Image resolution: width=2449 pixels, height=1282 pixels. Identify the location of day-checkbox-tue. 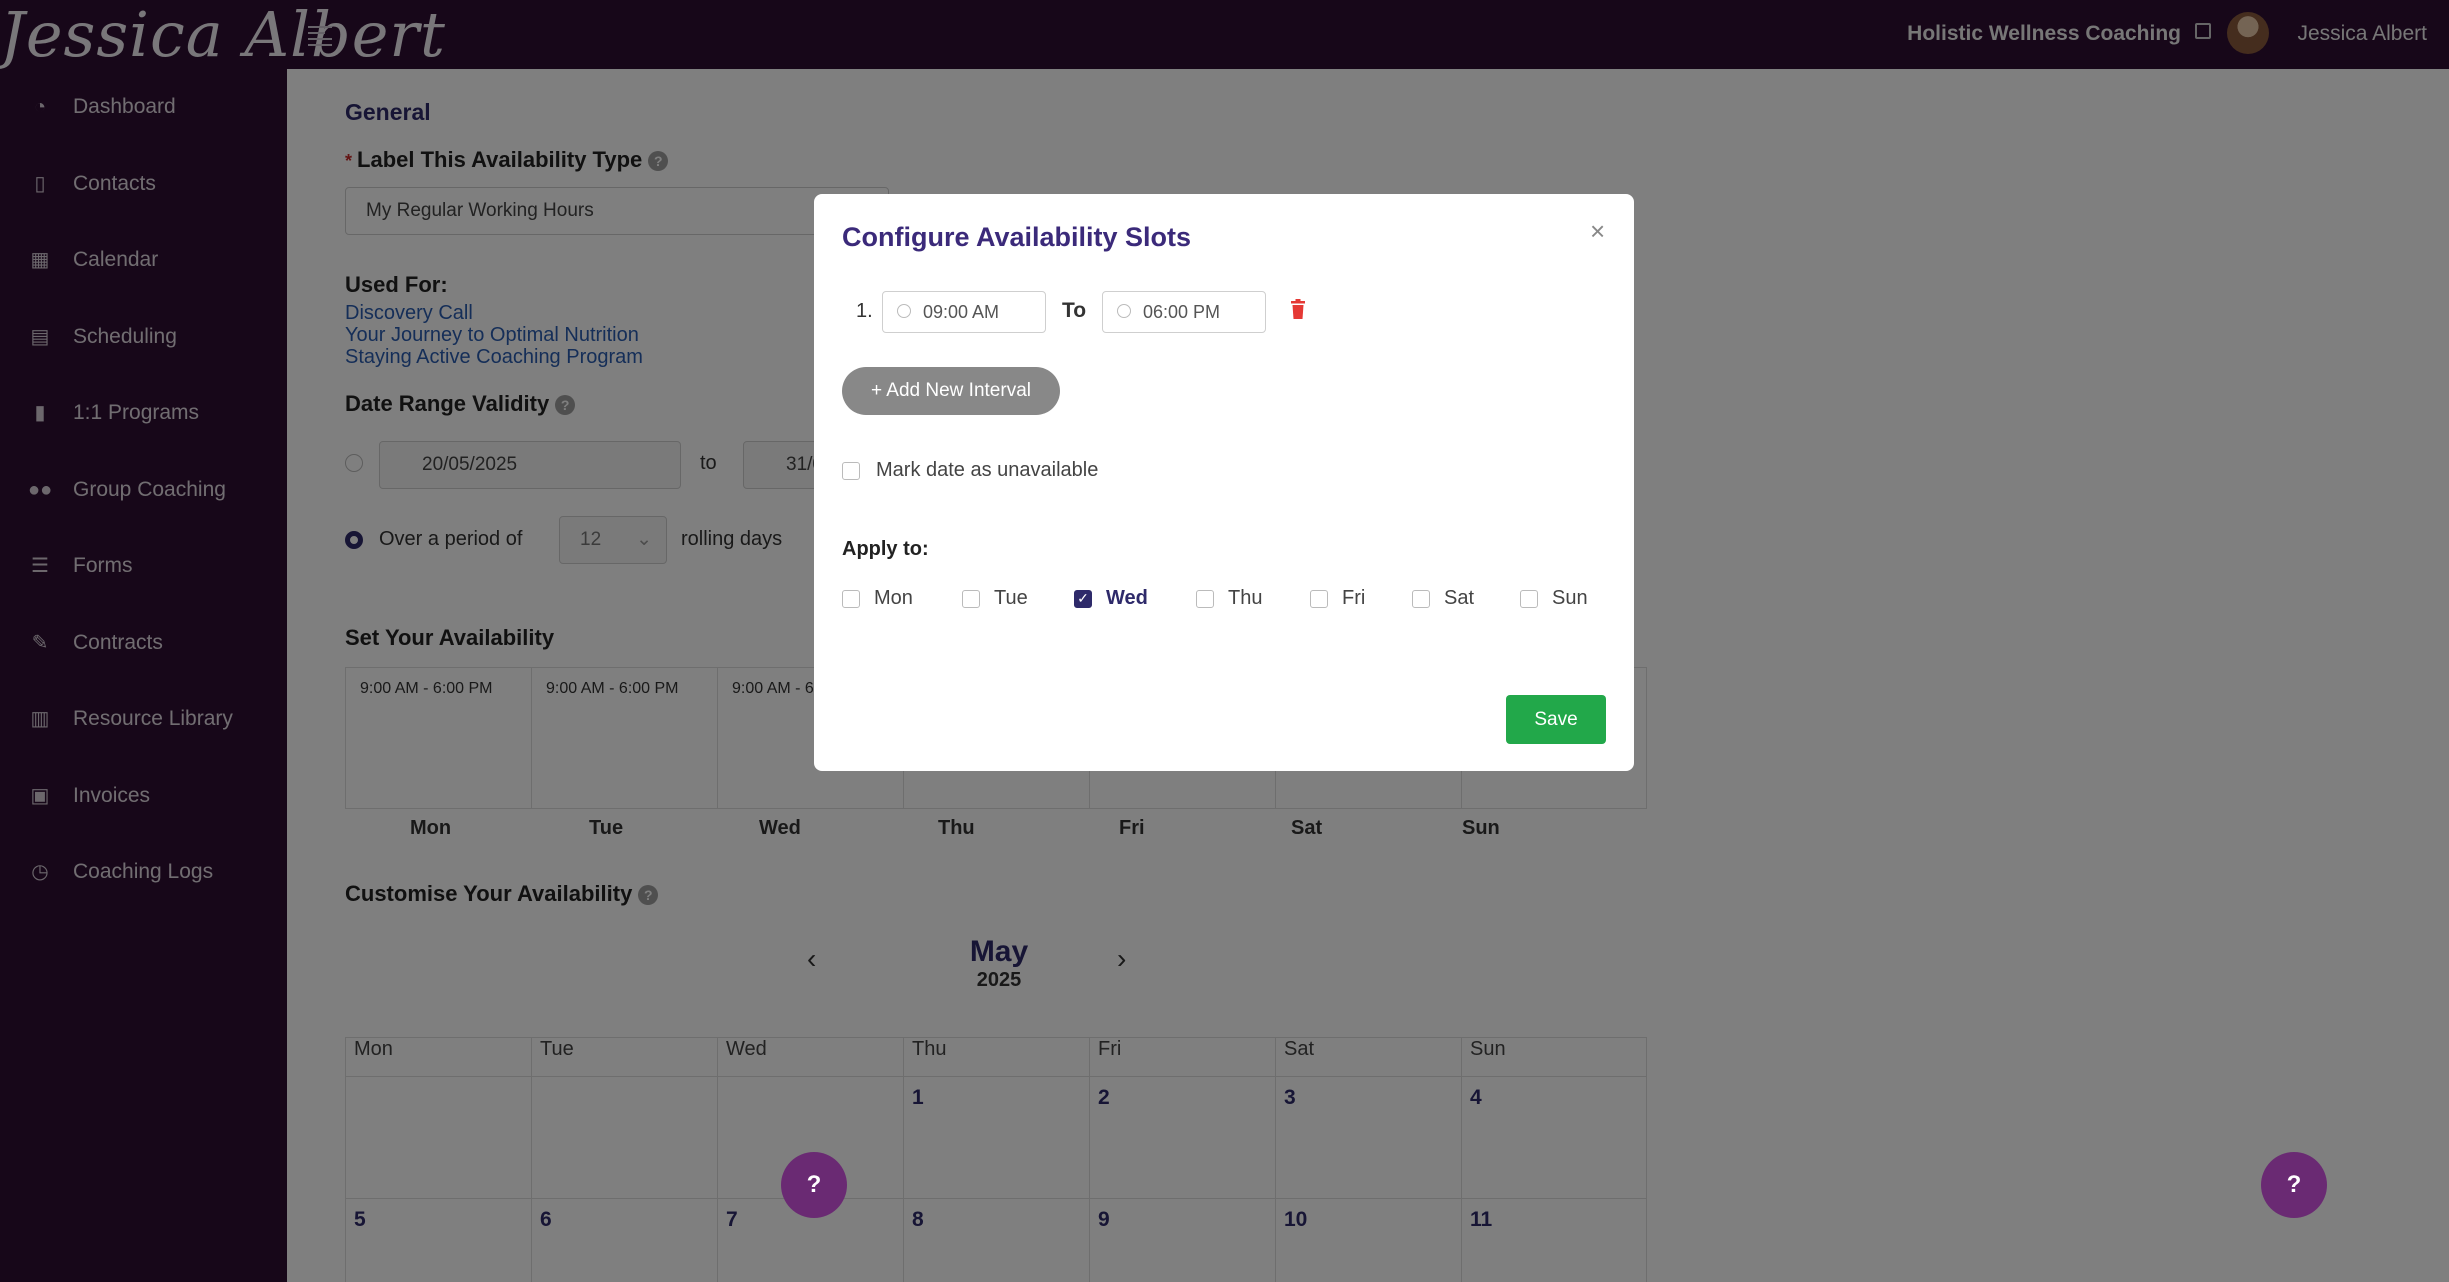
(971, 599).